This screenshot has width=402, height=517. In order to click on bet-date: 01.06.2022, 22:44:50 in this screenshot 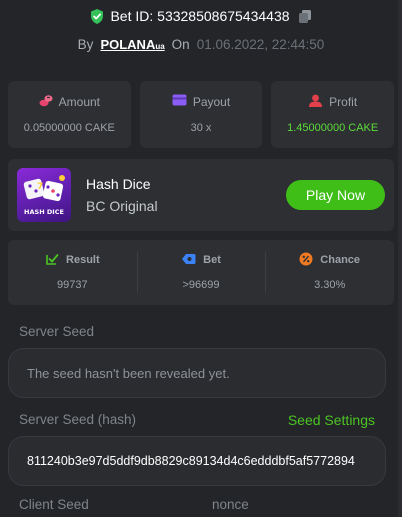, I will do `click(260, 44)`.